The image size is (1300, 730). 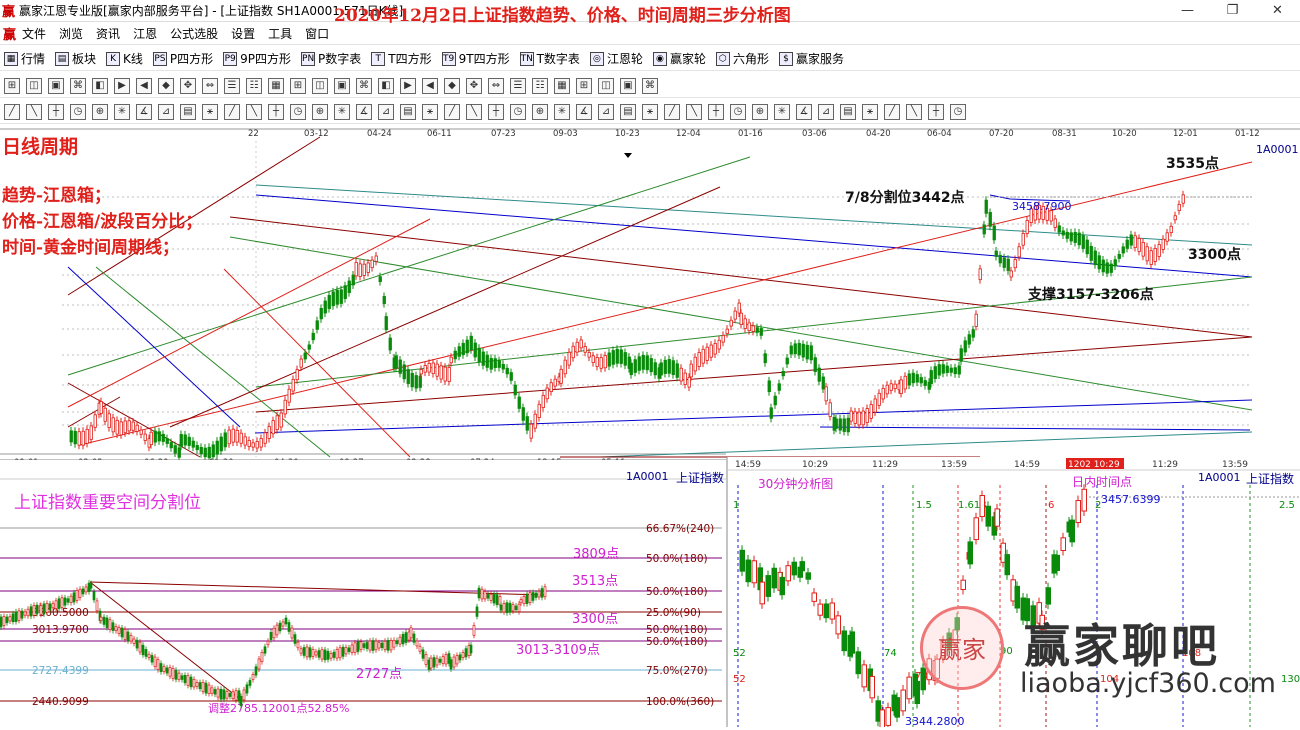 What do you see at coordinates (124, 58) in the screenshot?
I see `toolbar-item-kline: K K线` at bounding box center [124, 58].